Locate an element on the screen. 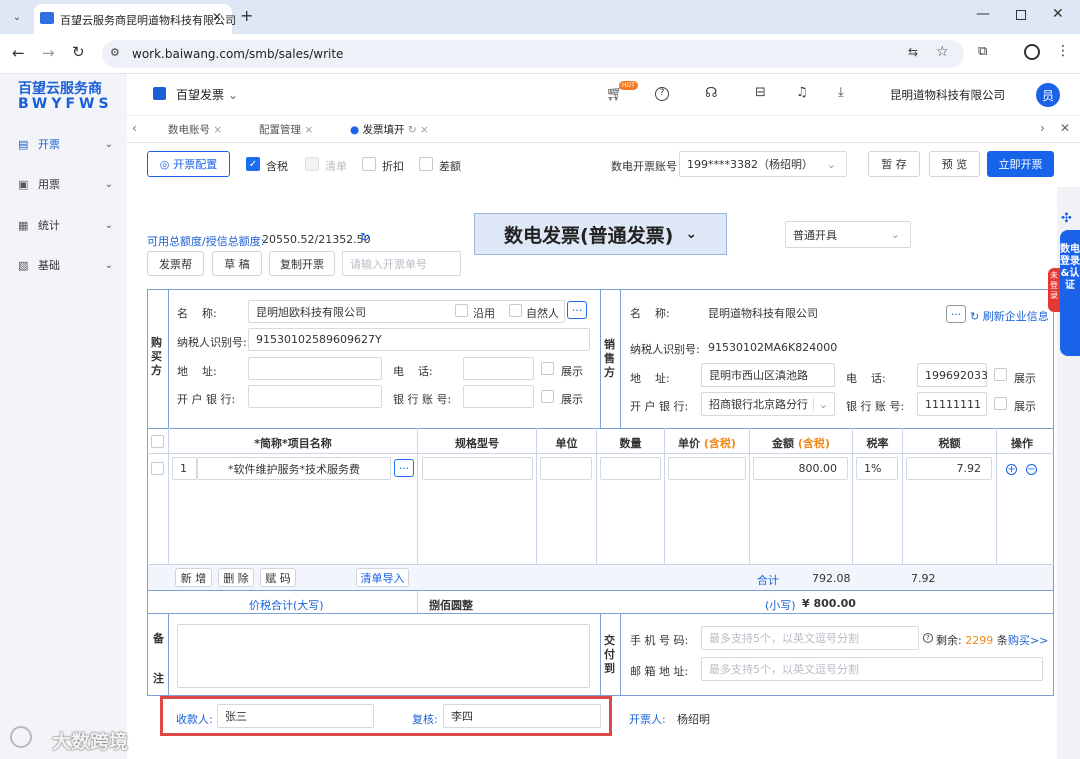  browser-menu-icon: ⋮ is located at coordinates (1063, 51).